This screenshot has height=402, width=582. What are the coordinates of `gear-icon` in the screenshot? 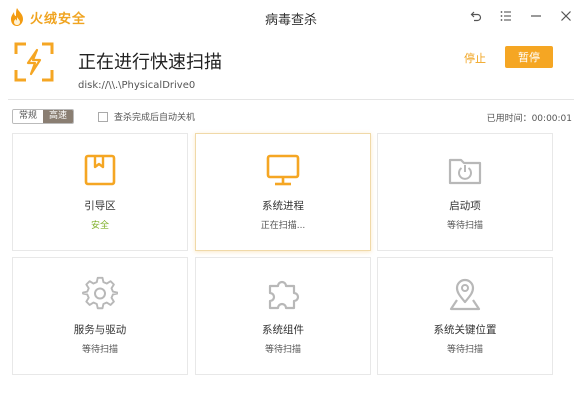 It's located at (100, 293).